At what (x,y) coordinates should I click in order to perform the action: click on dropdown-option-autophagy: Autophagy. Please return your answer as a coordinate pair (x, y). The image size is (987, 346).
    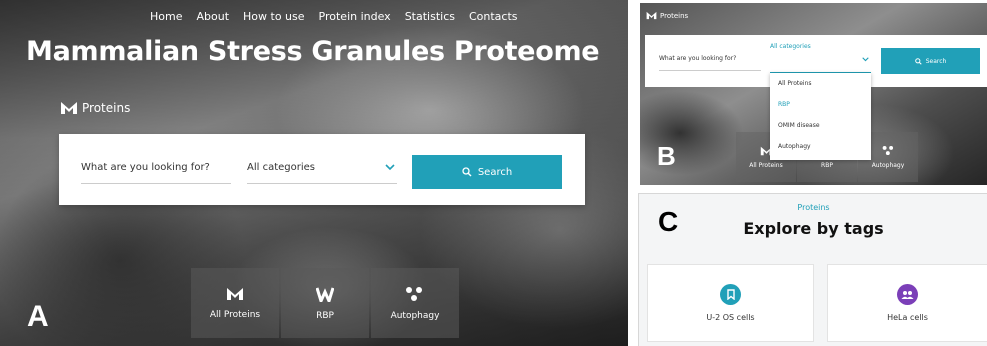
    Looking at the image, I should click on (820, 146).